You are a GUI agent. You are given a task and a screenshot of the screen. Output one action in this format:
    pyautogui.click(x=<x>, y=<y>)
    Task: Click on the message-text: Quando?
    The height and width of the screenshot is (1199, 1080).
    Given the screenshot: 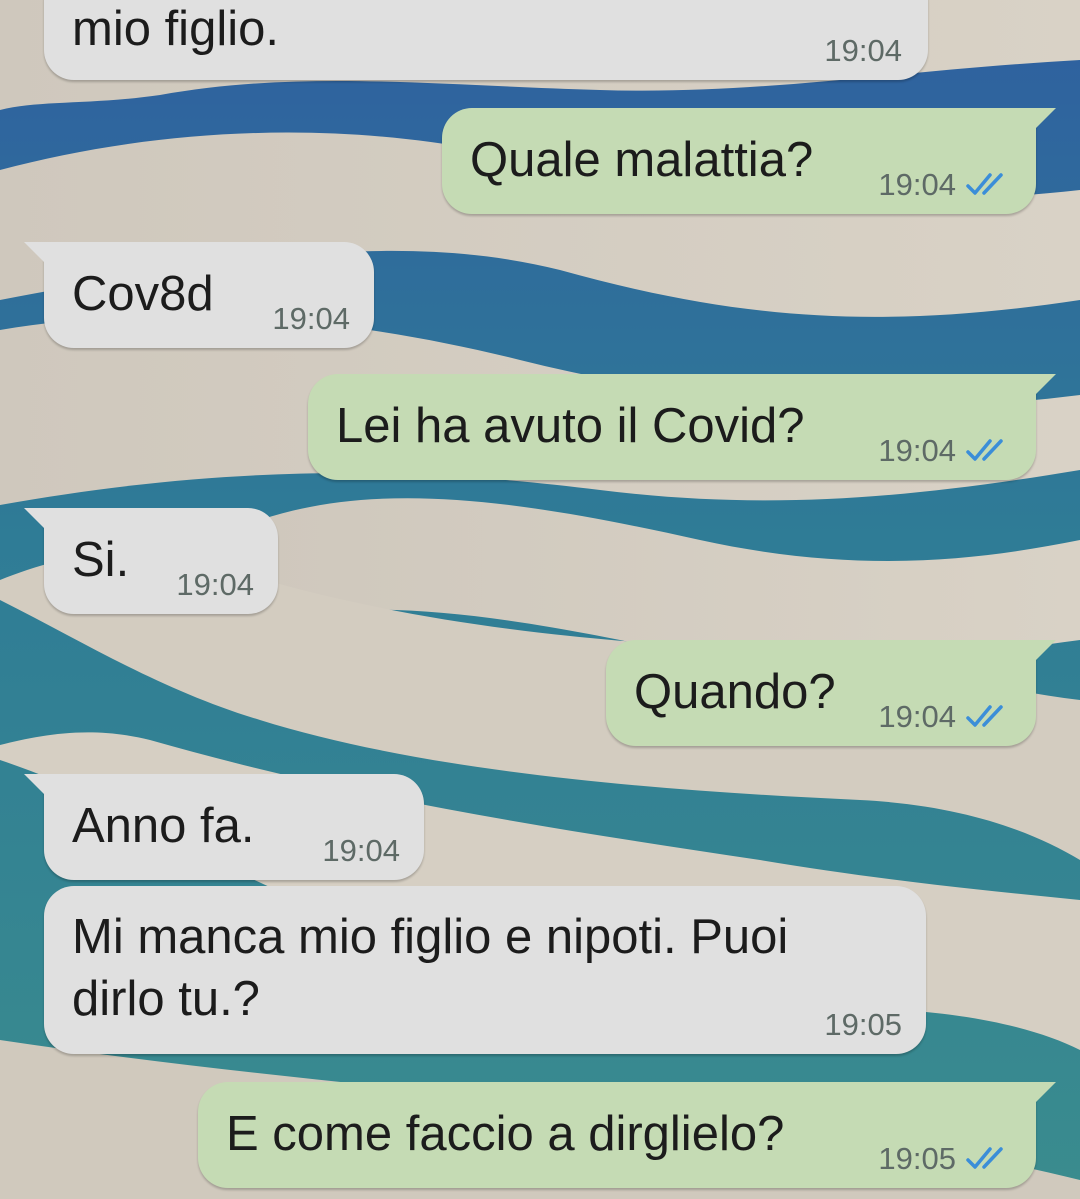 What is the action you would take?
    pyautogui.click(x=735, y=692)
    